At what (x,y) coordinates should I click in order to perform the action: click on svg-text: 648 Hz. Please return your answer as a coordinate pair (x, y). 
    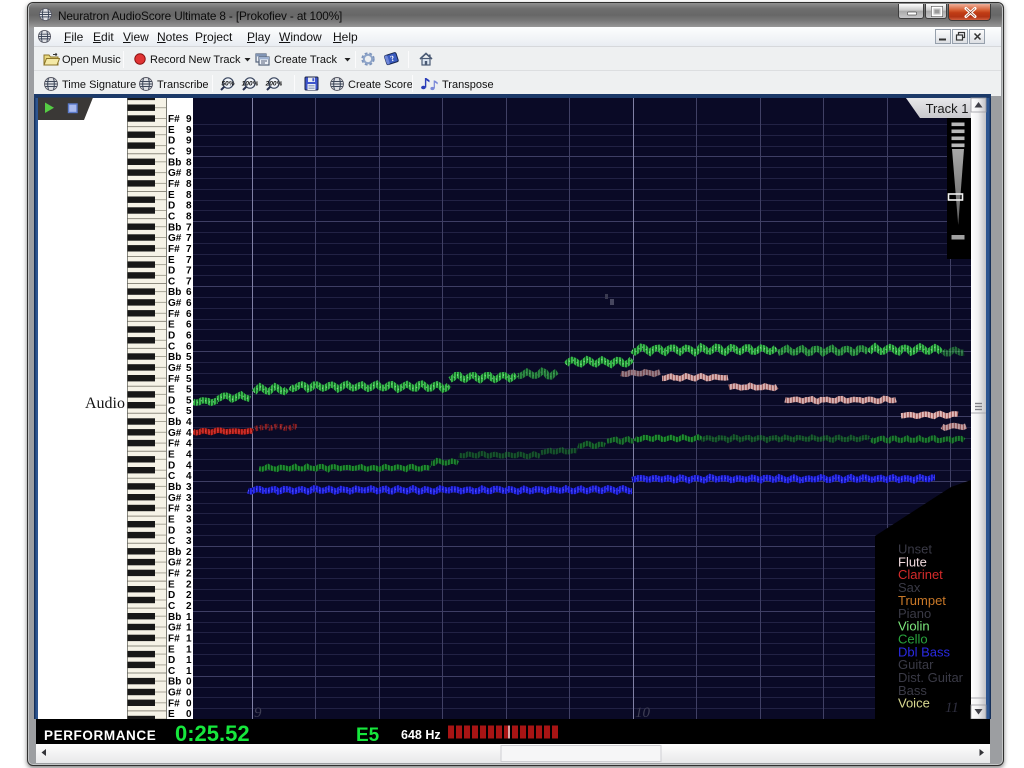
    Looking at the image, I should click on (421, 735).